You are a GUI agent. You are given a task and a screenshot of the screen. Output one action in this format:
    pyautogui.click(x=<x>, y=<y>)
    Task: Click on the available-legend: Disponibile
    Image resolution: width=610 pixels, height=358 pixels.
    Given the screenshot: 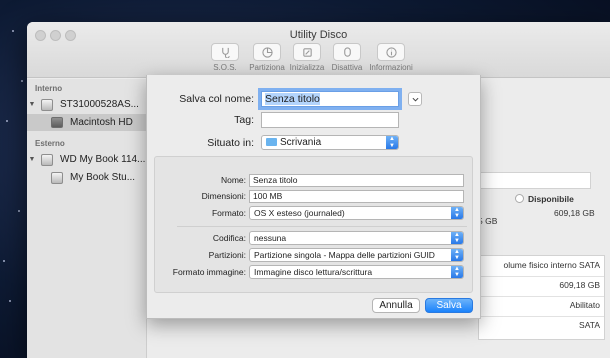 What is the action you would take?
    pyautogui.click(x=544, y=199)
    